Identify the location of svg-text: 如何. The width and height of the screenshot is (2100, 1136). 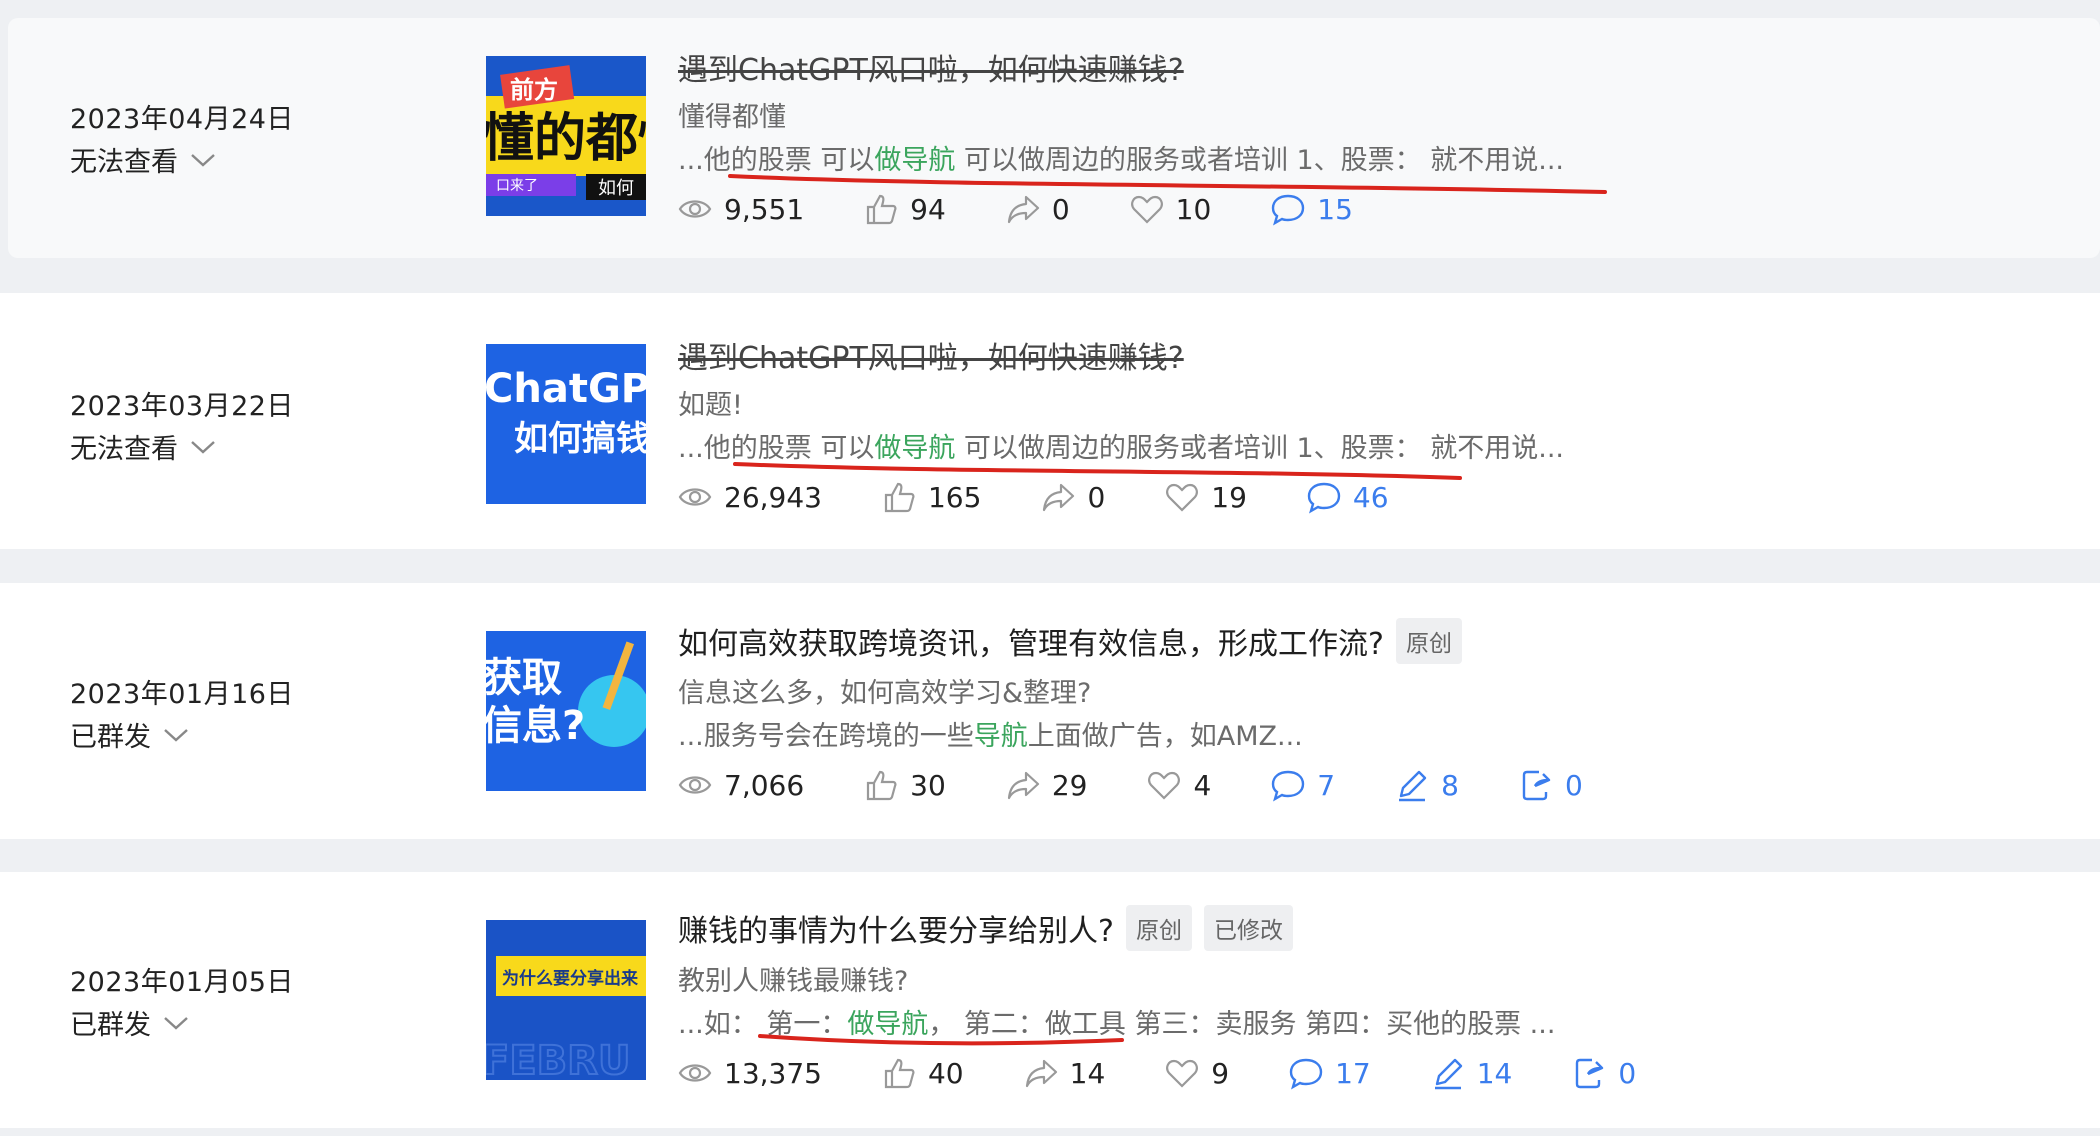
(616, 188).